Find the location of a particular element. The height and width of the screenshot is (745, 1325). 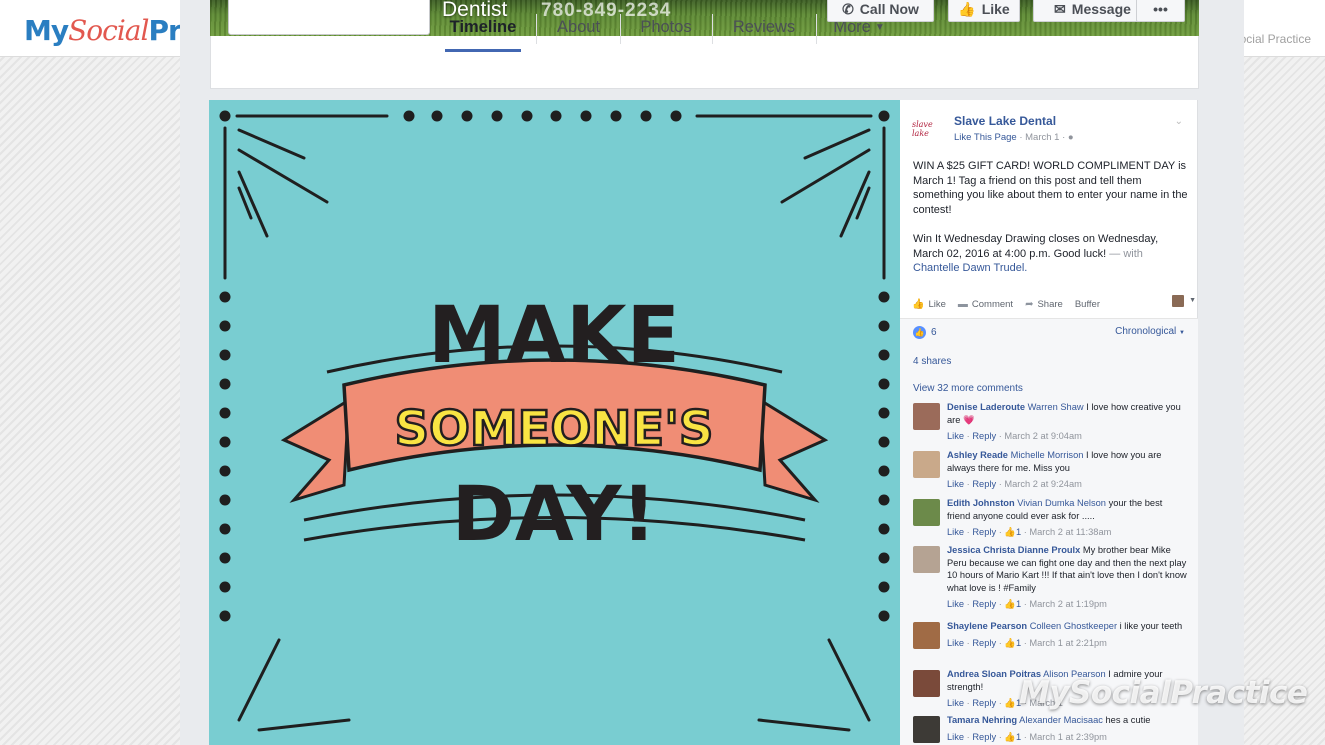

mentioned-user: Colleen Ghostkeeper is located at coordinates (1073, 626).